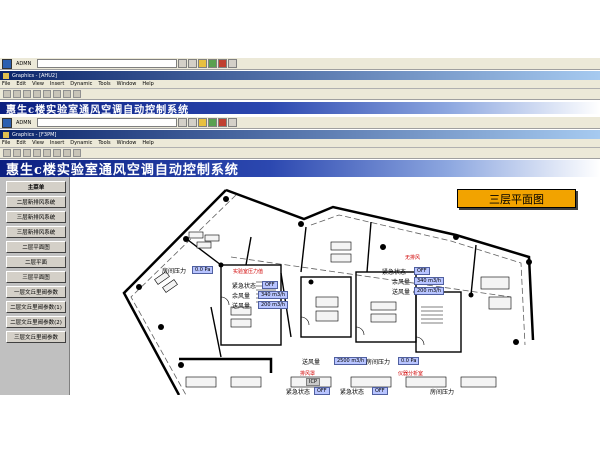 The height and width of the screenshot is (450, 600). I want to click on sidebar-item: 二层平面图, so click(36, 247).